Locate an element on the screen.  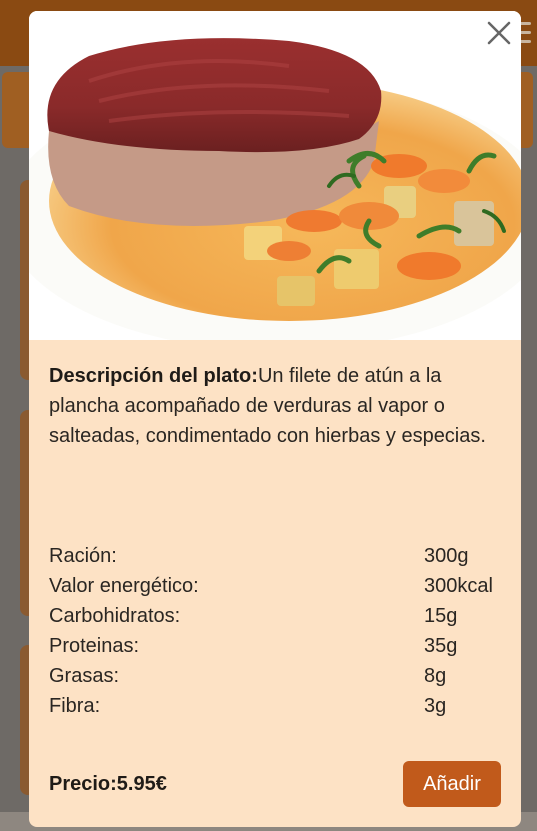
nutrition-row: Valor energético: 300kcal is located at coordinates (275, 586).